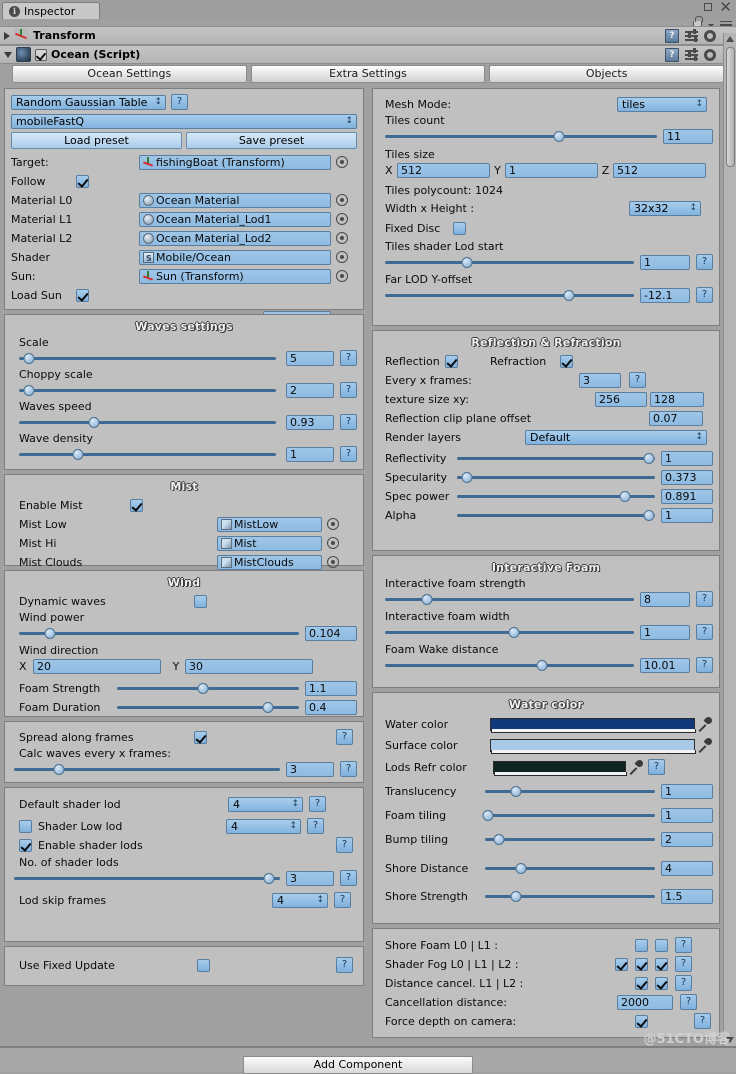 The width and height of the screenshot is (736, 1074). I want to click on mist-hi-field: Mist, so click(269, 543).